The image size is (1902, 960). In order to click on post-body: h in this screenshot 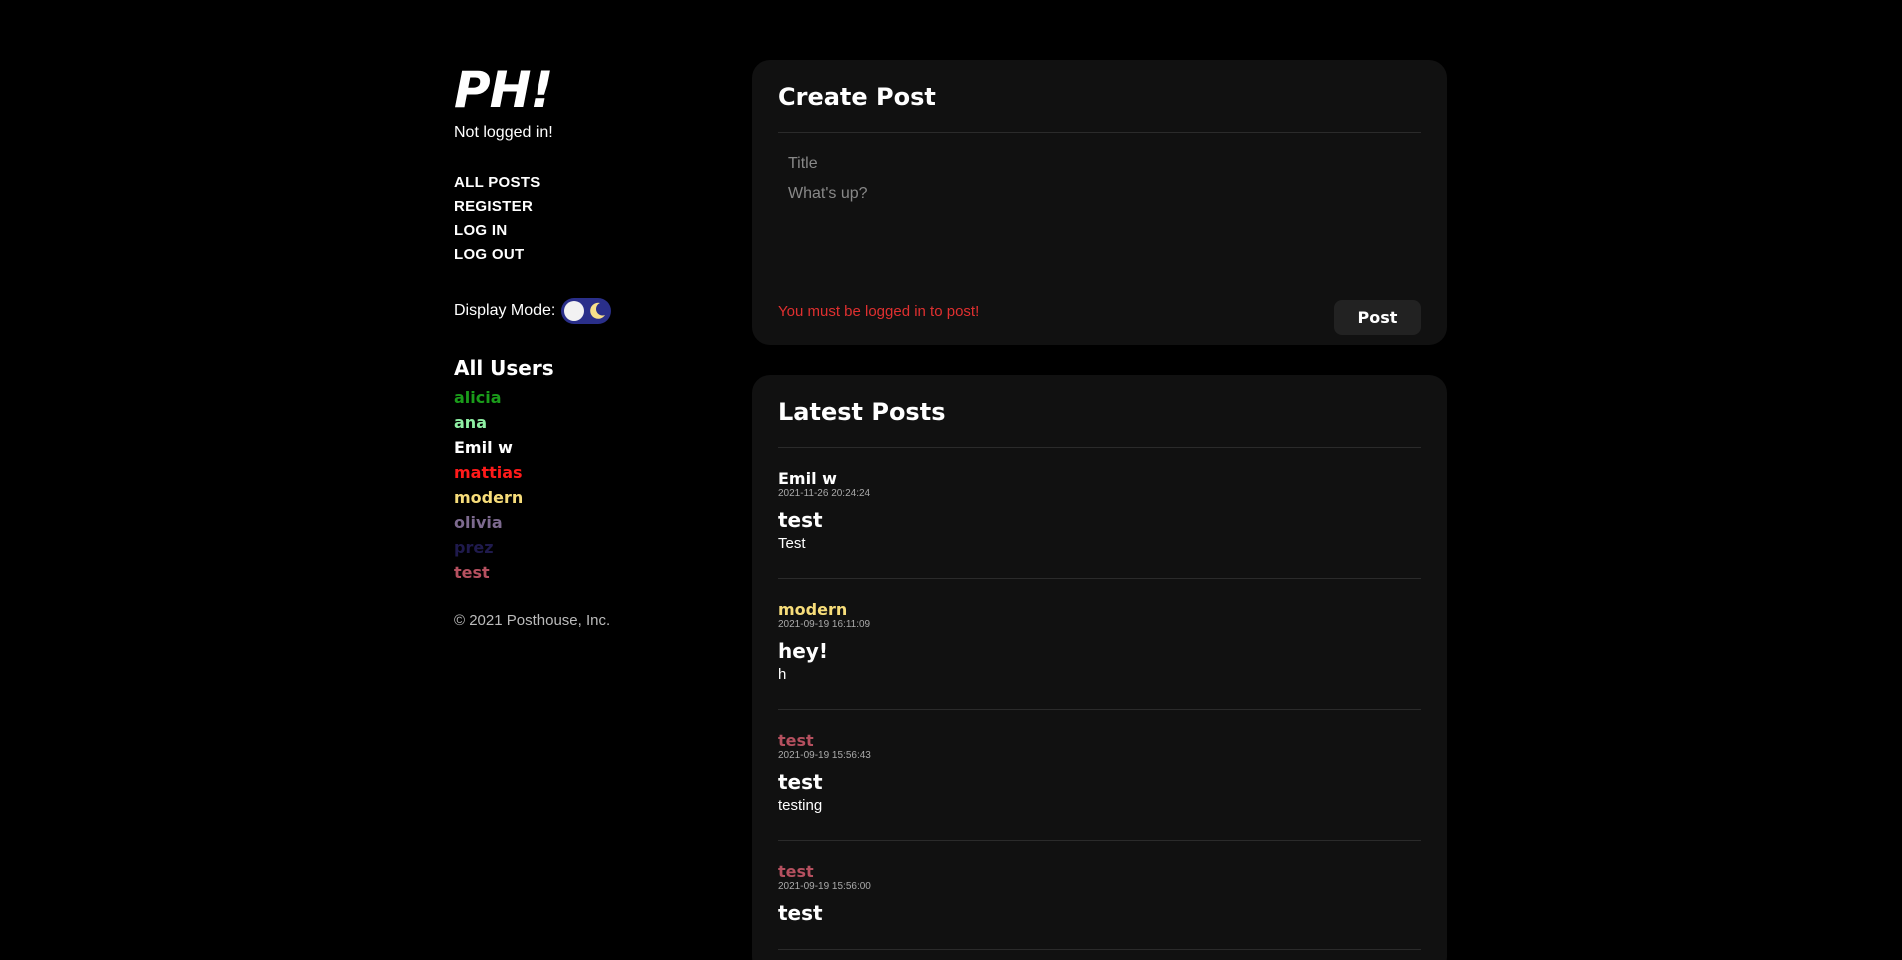, I will do `click(782, 674)`.